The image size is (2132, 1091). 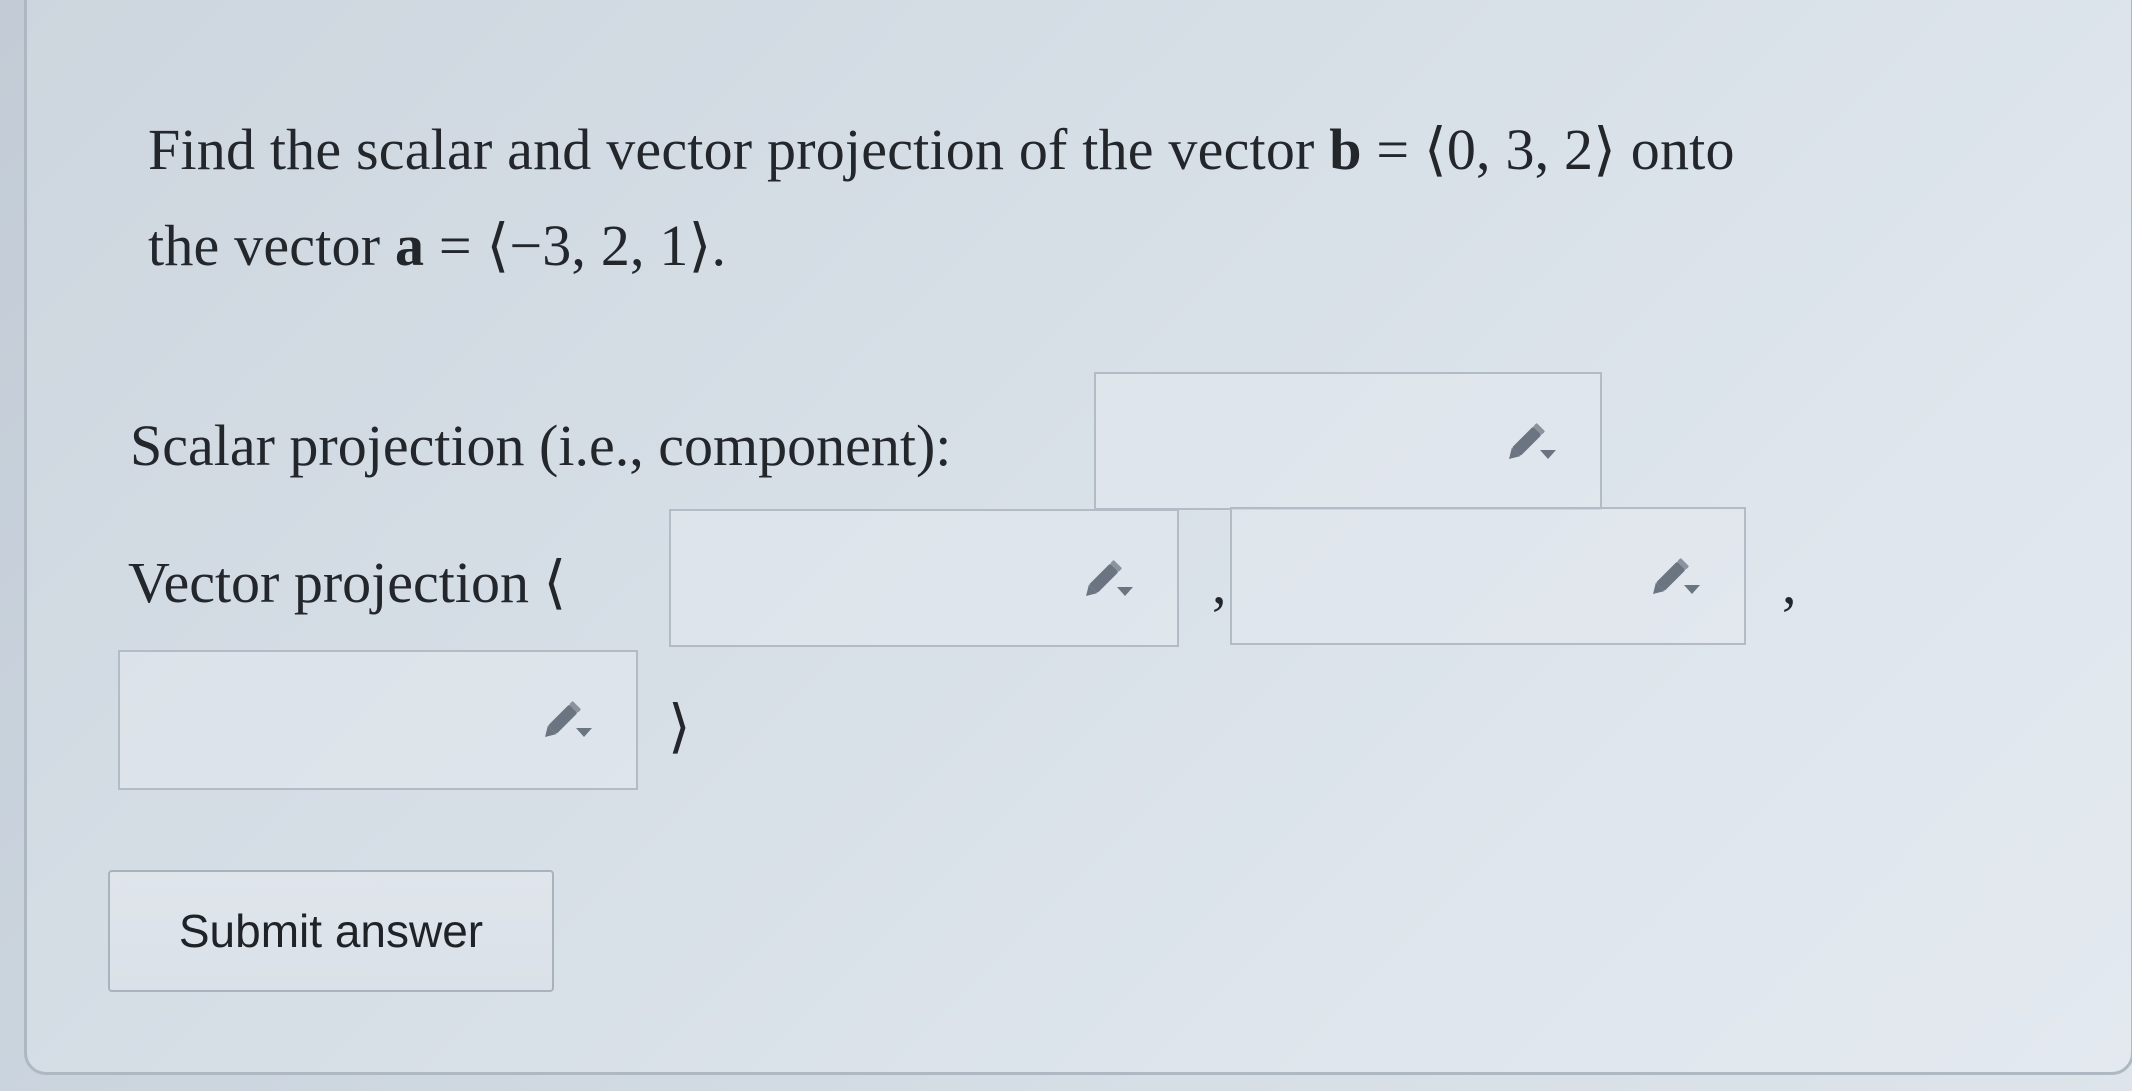 I want to click on vector-b-symbol: b, so click(x=1345, y=149).